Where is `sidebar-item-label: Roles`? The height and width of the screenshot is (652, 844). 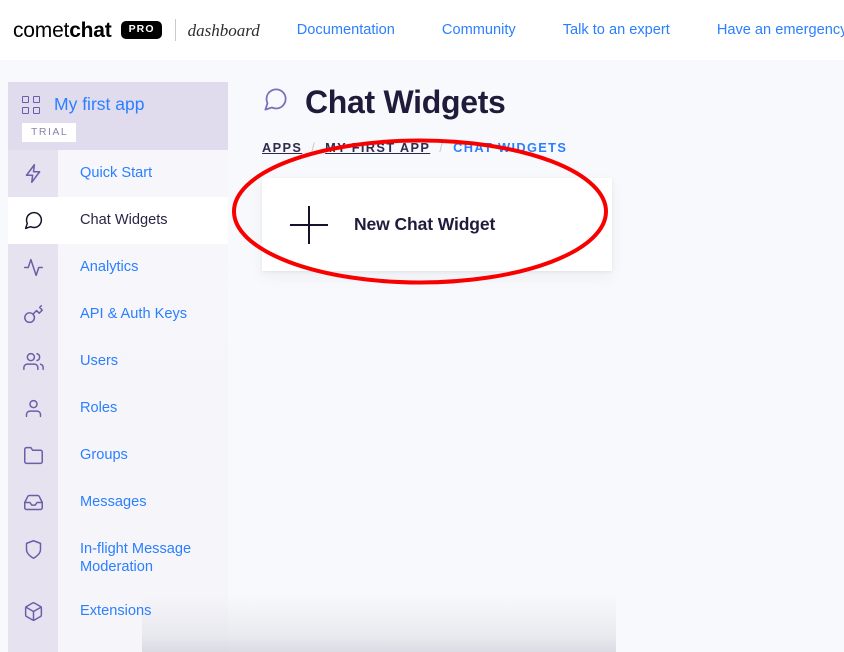 sidebar-item-label: Roles is located at coordinates (99, 408).